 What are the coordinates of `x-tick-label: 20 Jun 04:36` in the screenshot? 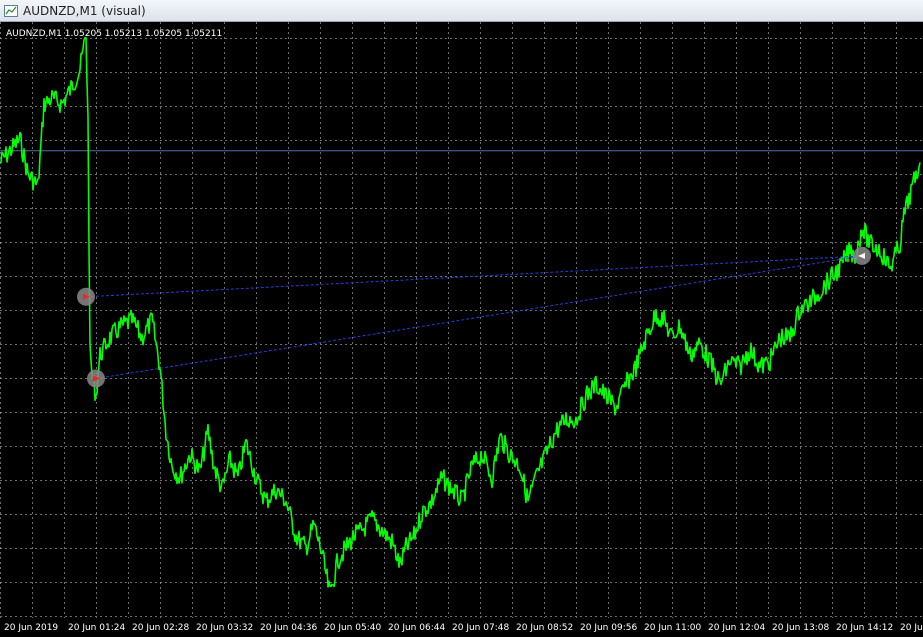 It's located at (288, 628).